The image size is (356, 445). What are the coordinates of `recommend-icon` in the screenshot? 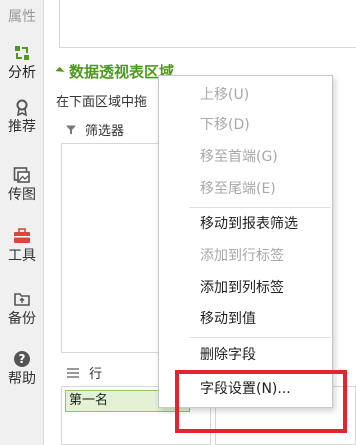 It's located at (22, 107).